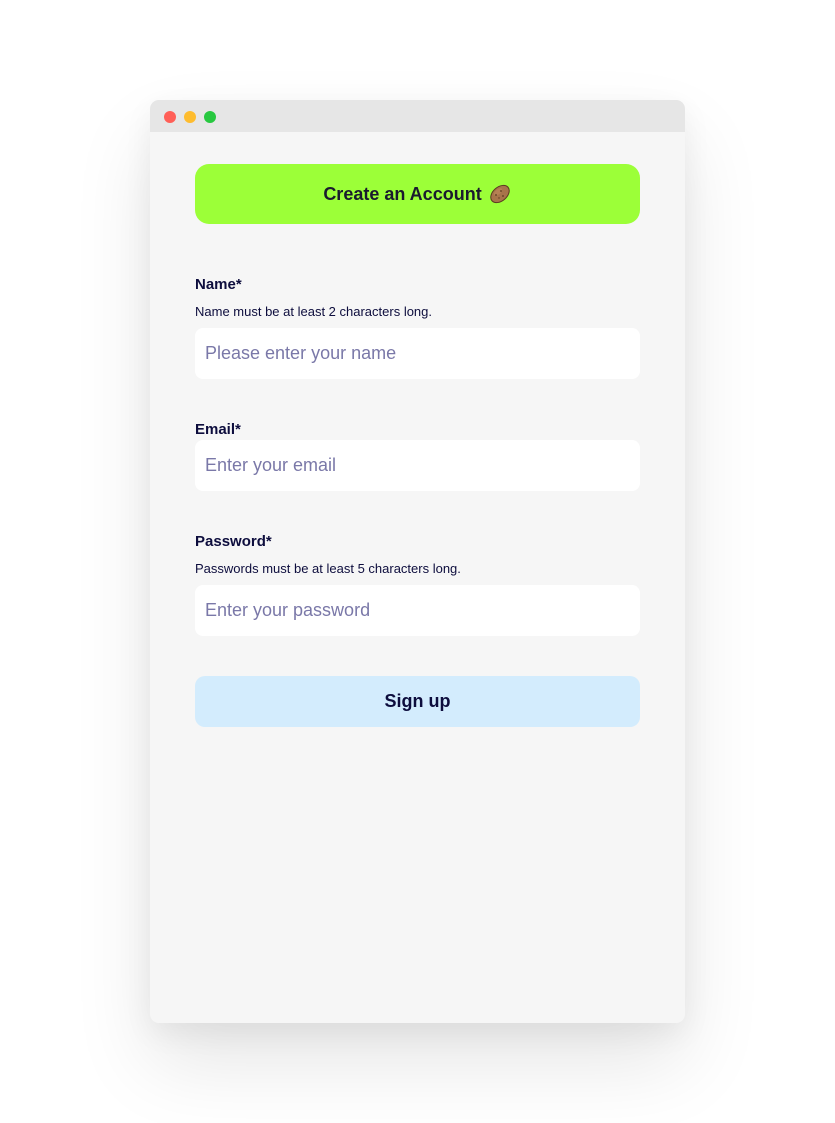 This screenshot has height=1123, width=835. I want to click on sign-up-label: Sign up, so click(417, 701).